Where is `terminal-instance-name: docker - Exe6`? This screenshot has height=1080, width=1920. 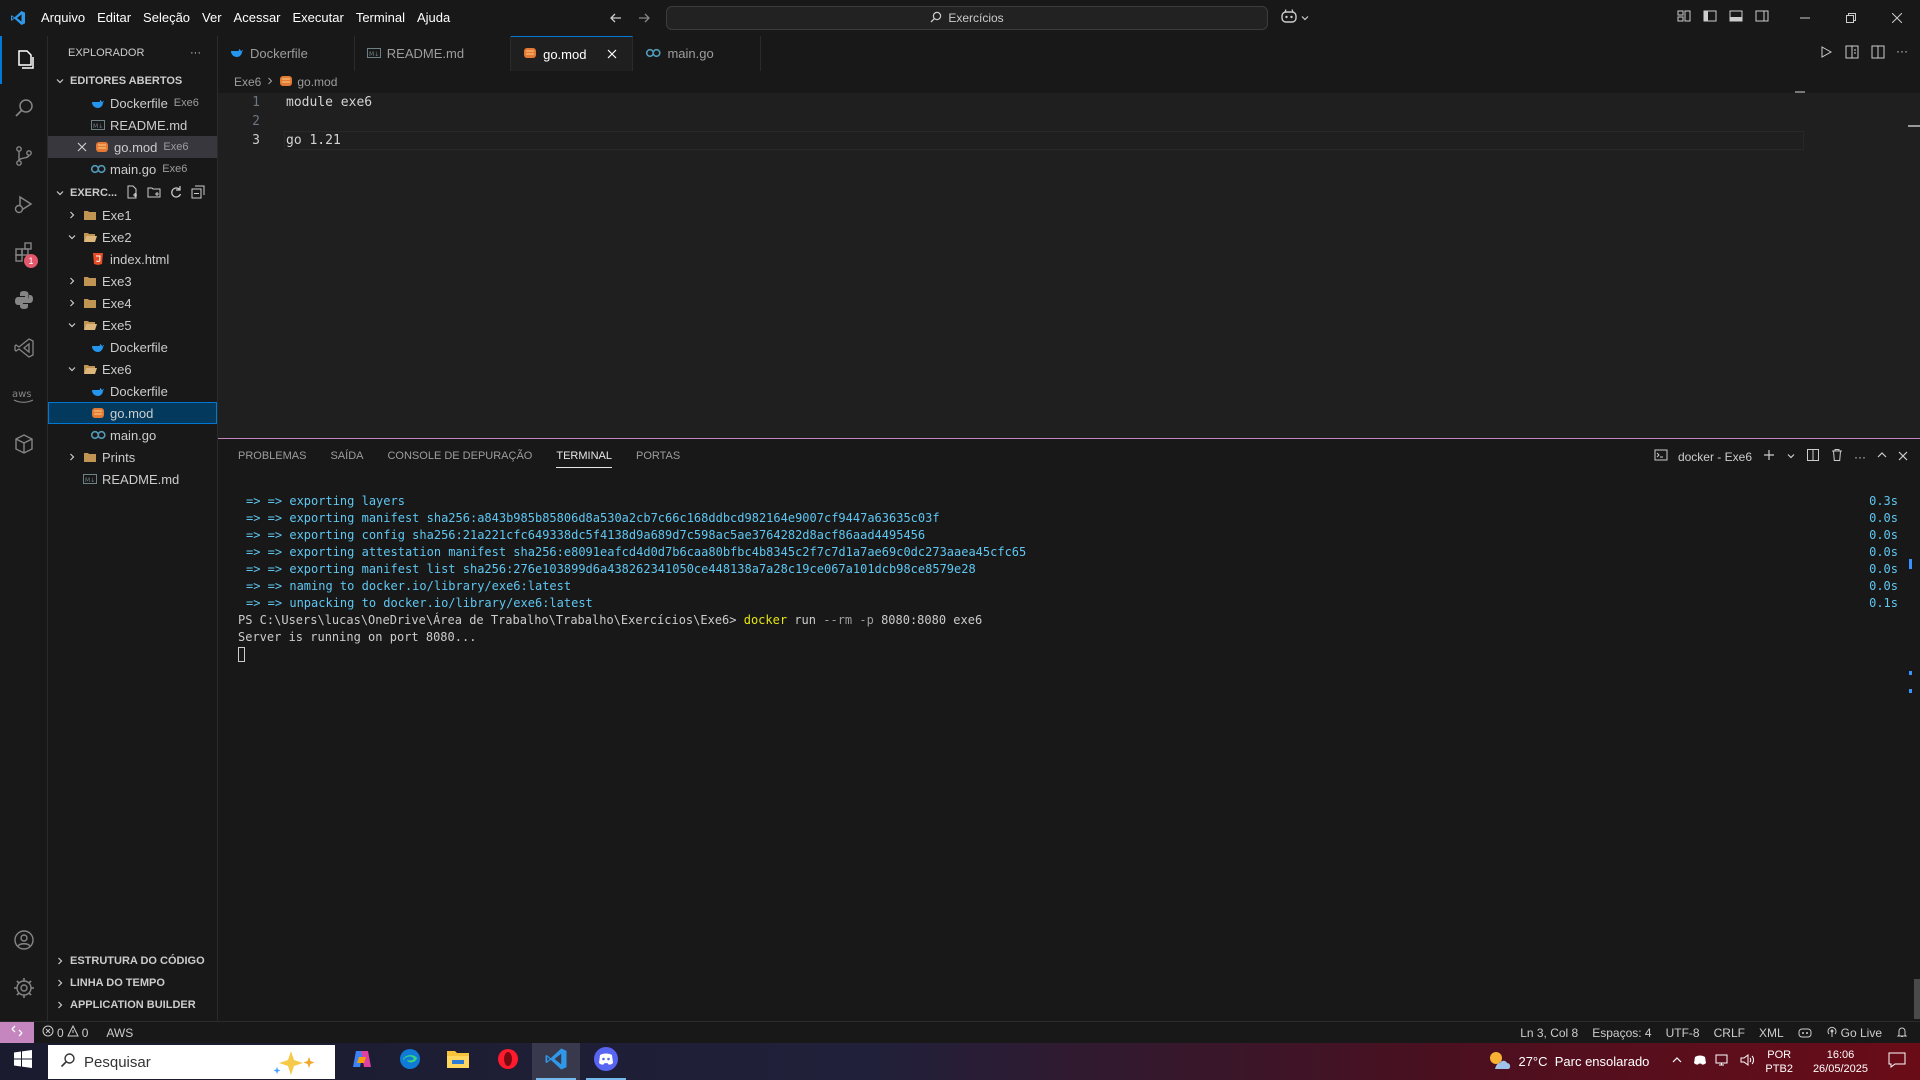
terminal-instance-name: docker - Exe6 is located at coordinates (1715, 457).